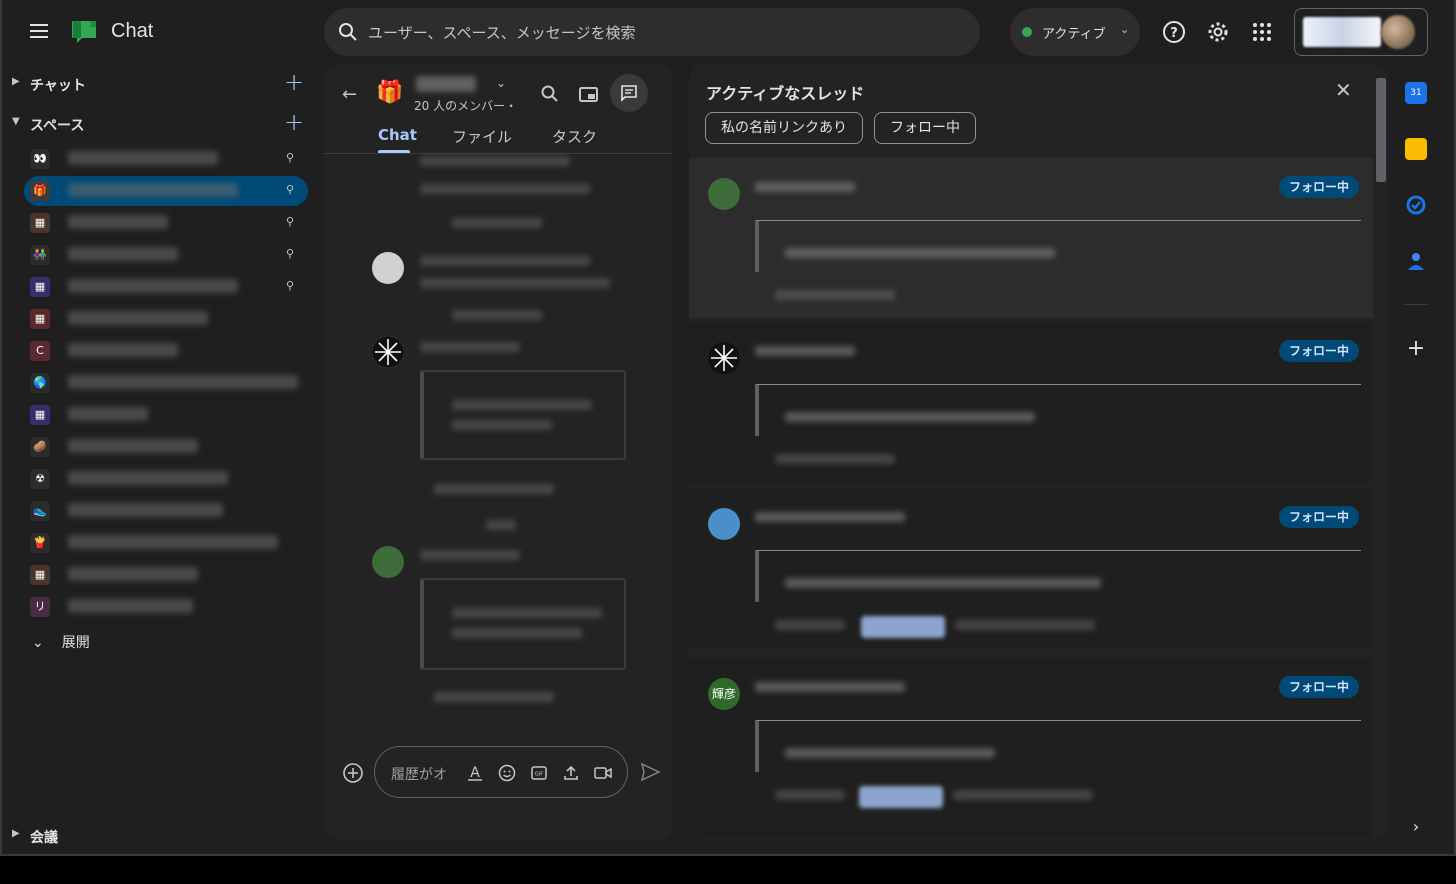  I want to click on status-dropdown: アクティブ ⌄, so click(1075, 32).